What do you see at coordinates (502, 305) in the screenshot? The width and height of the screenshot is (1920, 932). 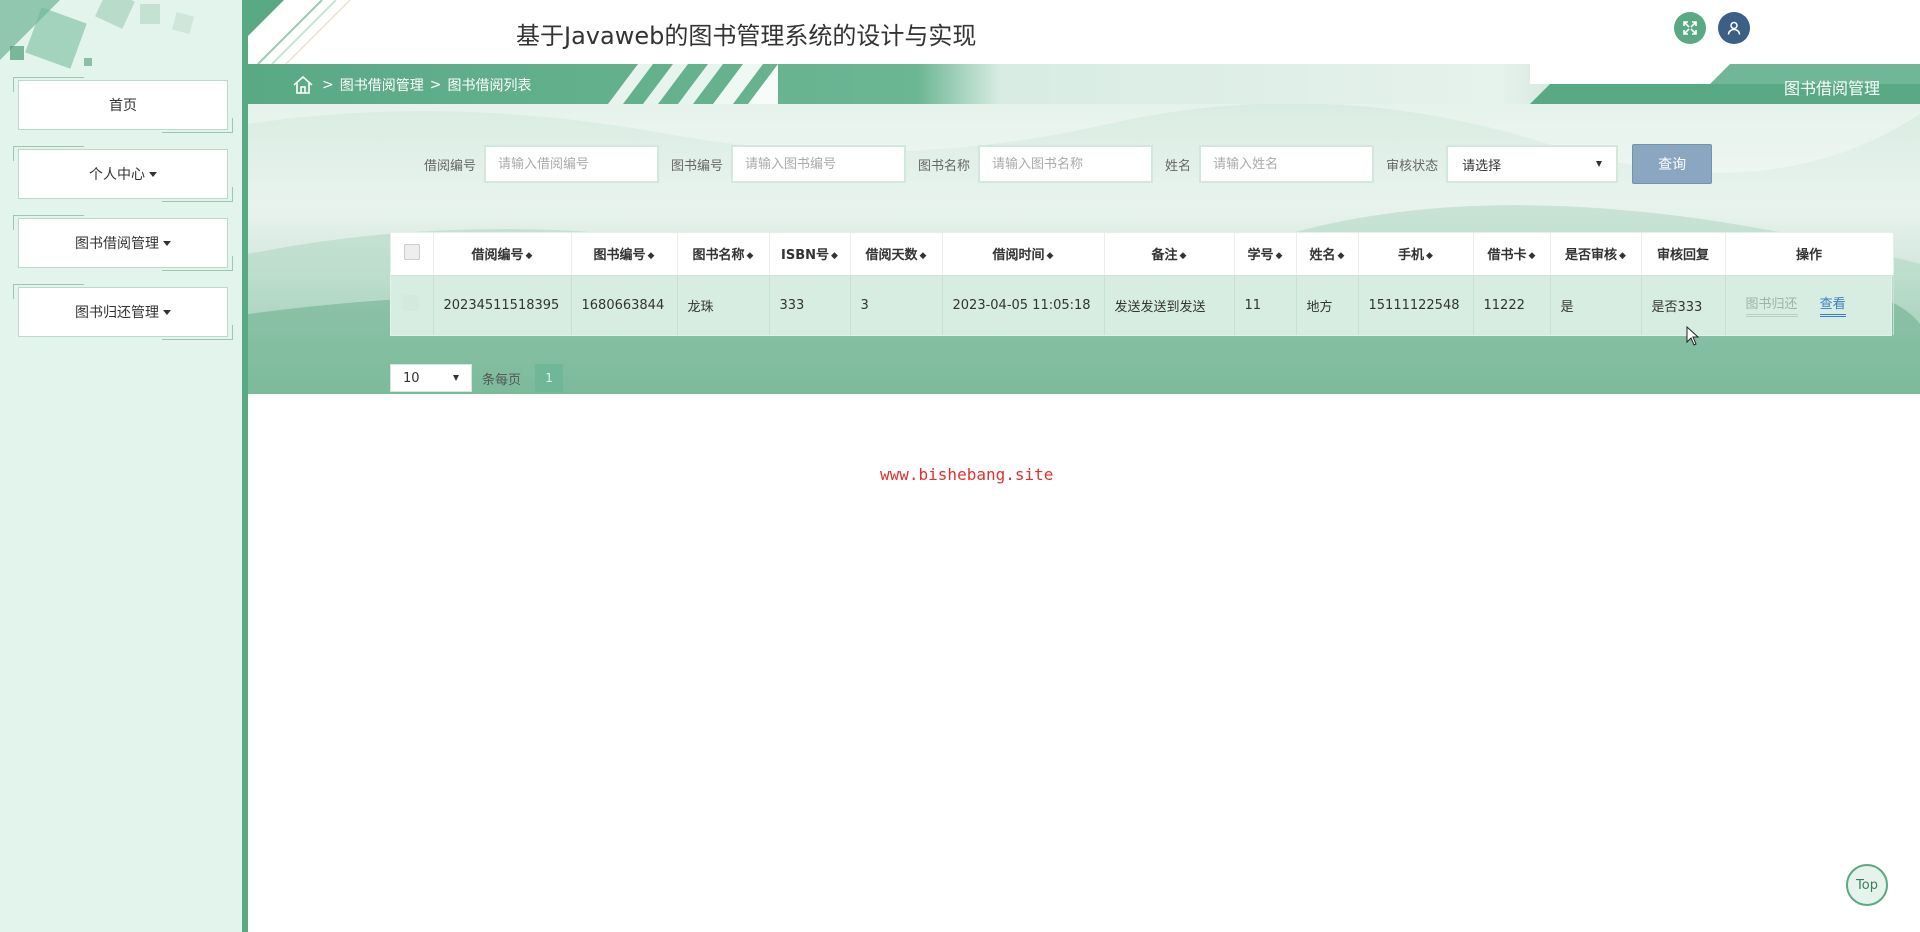 I see `table-cell: 20234511518395` at bounding box center [502, 305].